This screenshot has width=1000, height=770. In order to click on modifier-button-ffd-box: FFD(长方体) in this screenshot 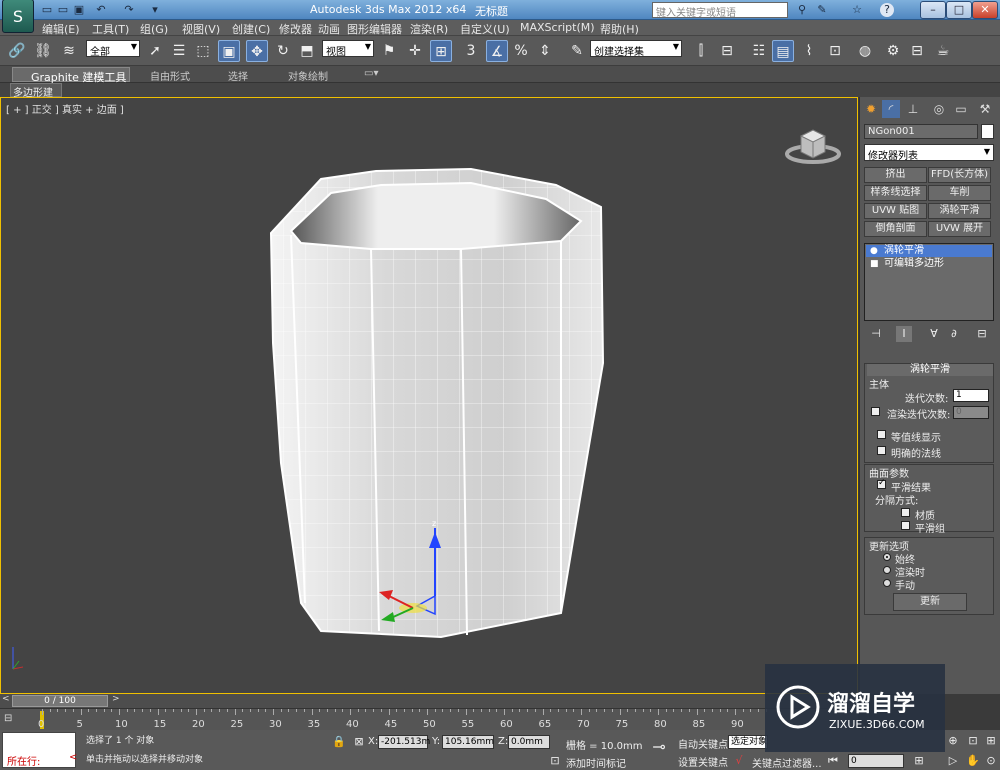, I will do `click(959, 175)`.